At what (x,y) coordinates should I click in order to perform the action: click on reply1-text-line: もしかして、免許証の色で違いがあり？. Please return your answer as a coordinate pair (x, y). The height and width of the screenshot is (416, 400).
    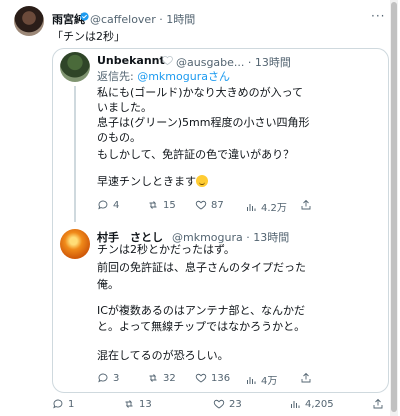
    Looking at the image, I should click on (196, 154).